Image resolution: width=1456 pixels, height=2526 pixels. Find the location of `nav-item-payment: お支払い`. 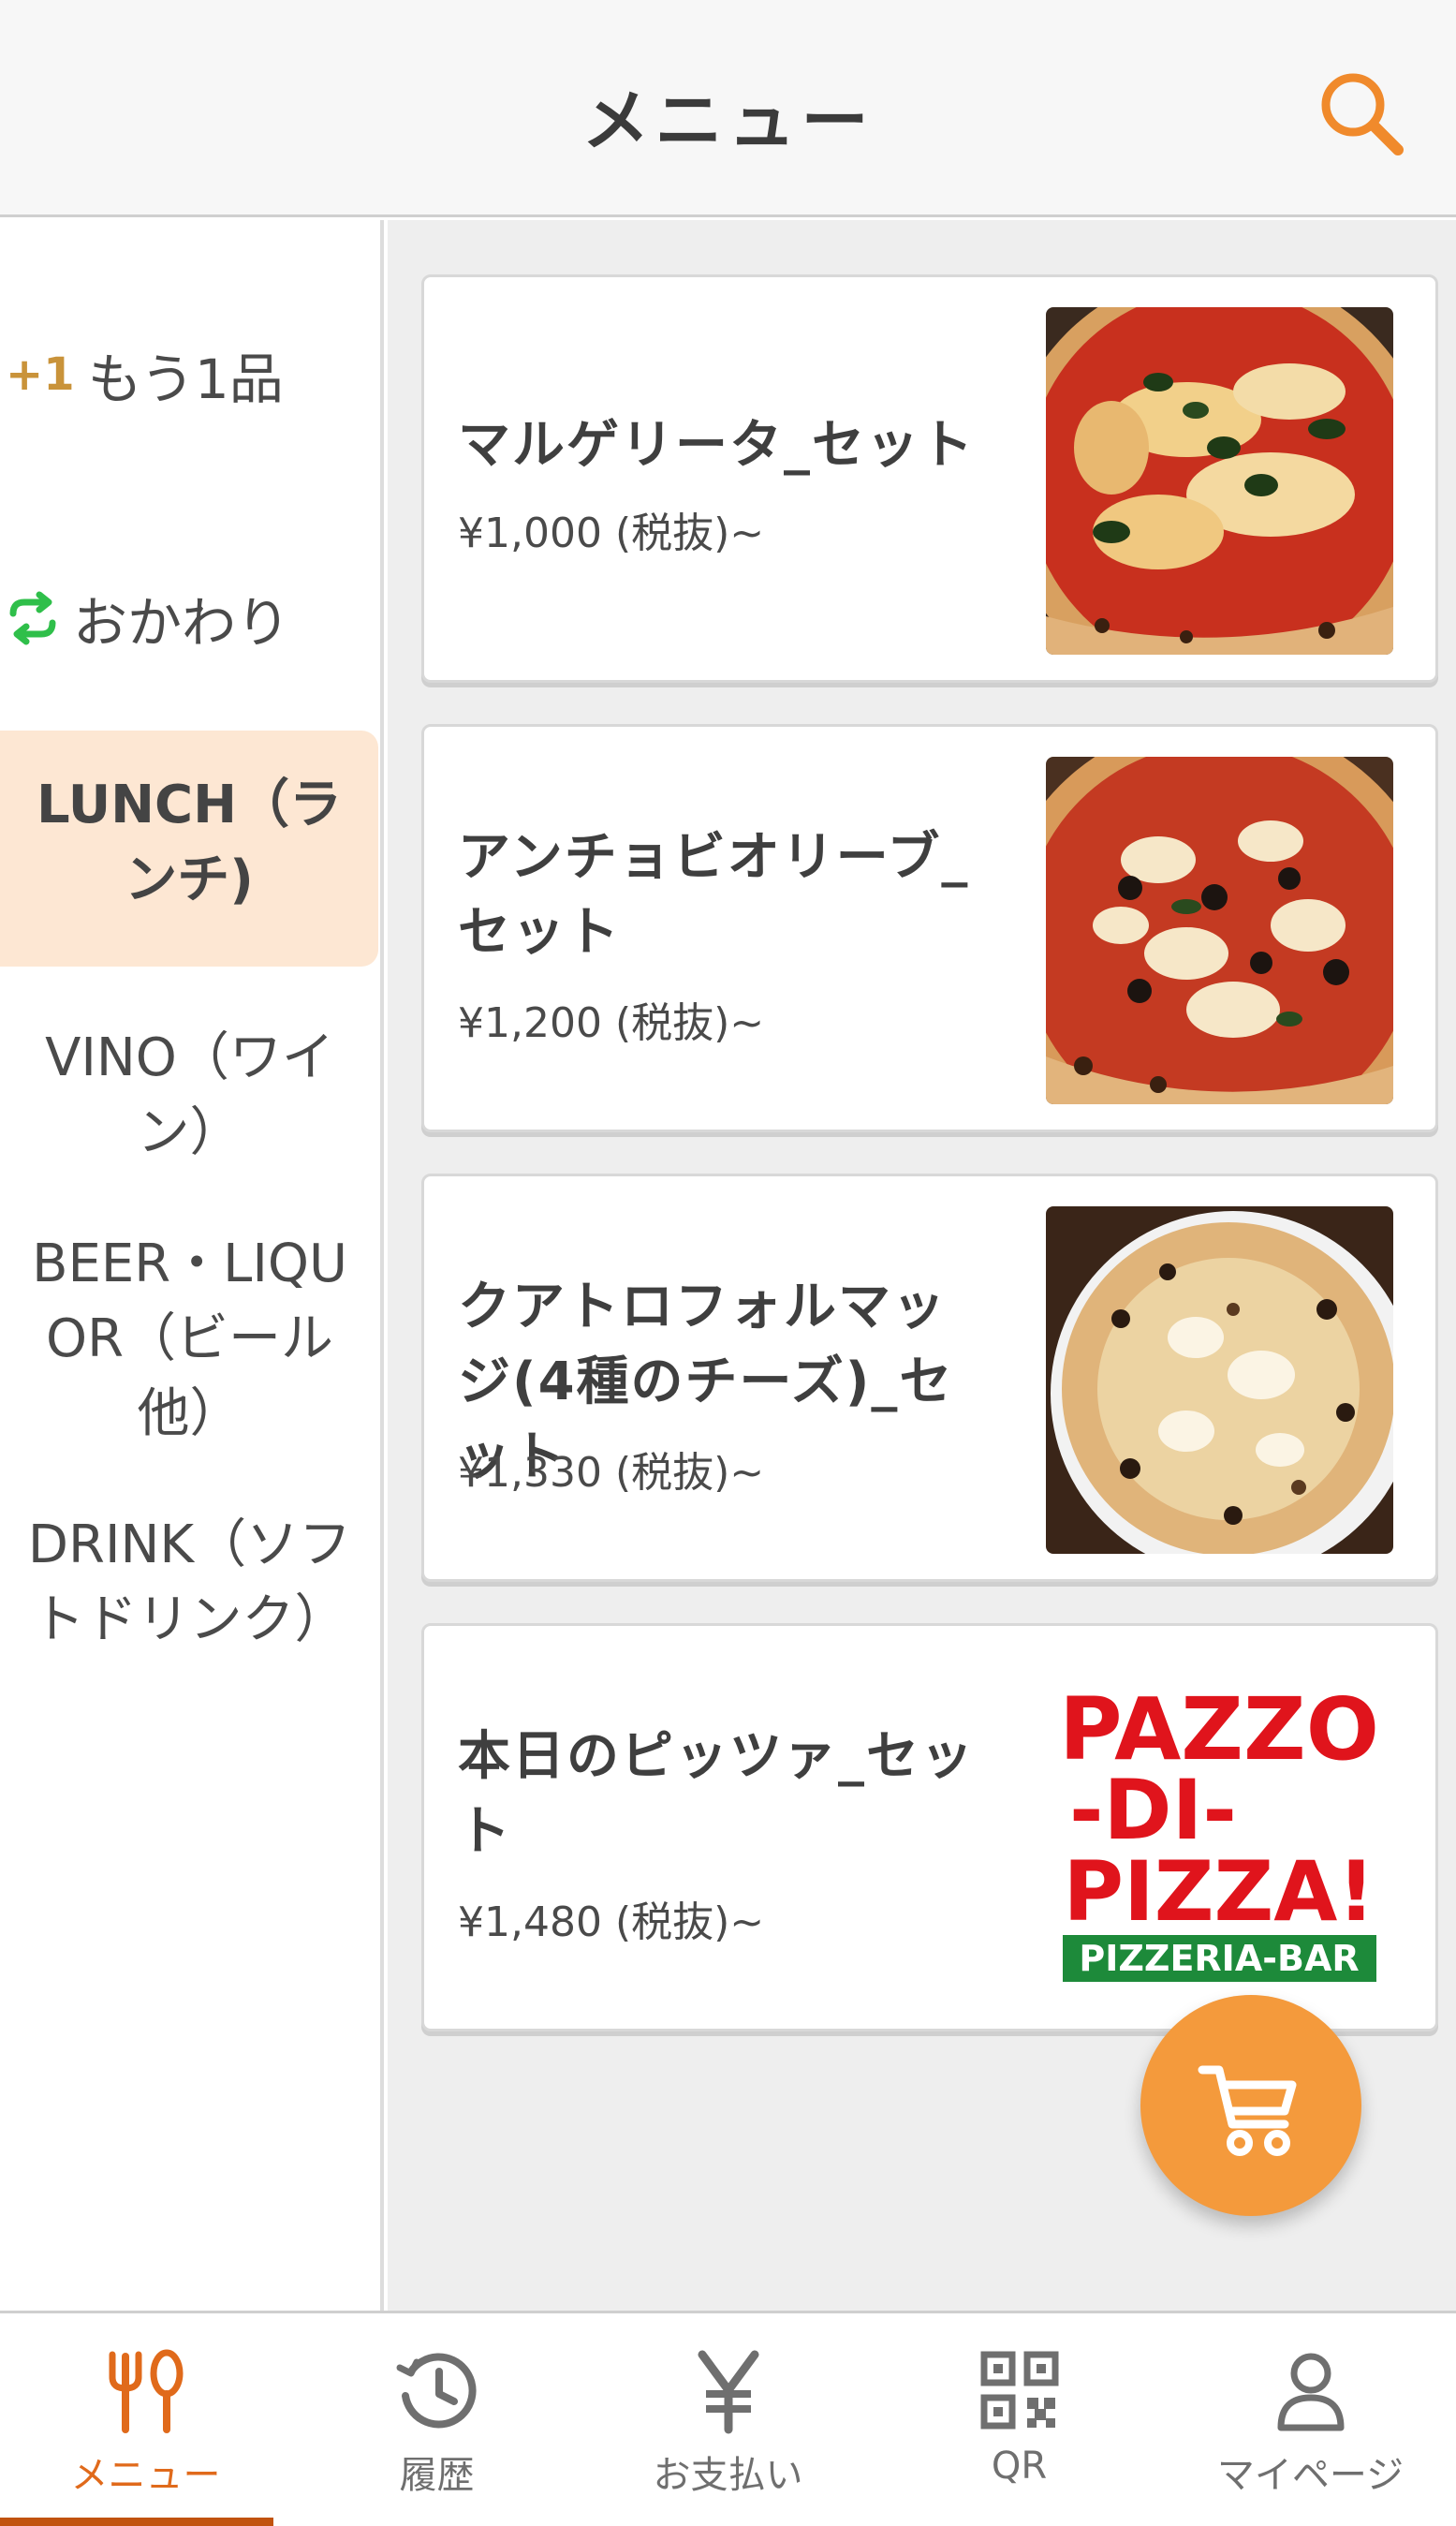

nav-item-payment: お支払い is located at coordinates (728, 2419).